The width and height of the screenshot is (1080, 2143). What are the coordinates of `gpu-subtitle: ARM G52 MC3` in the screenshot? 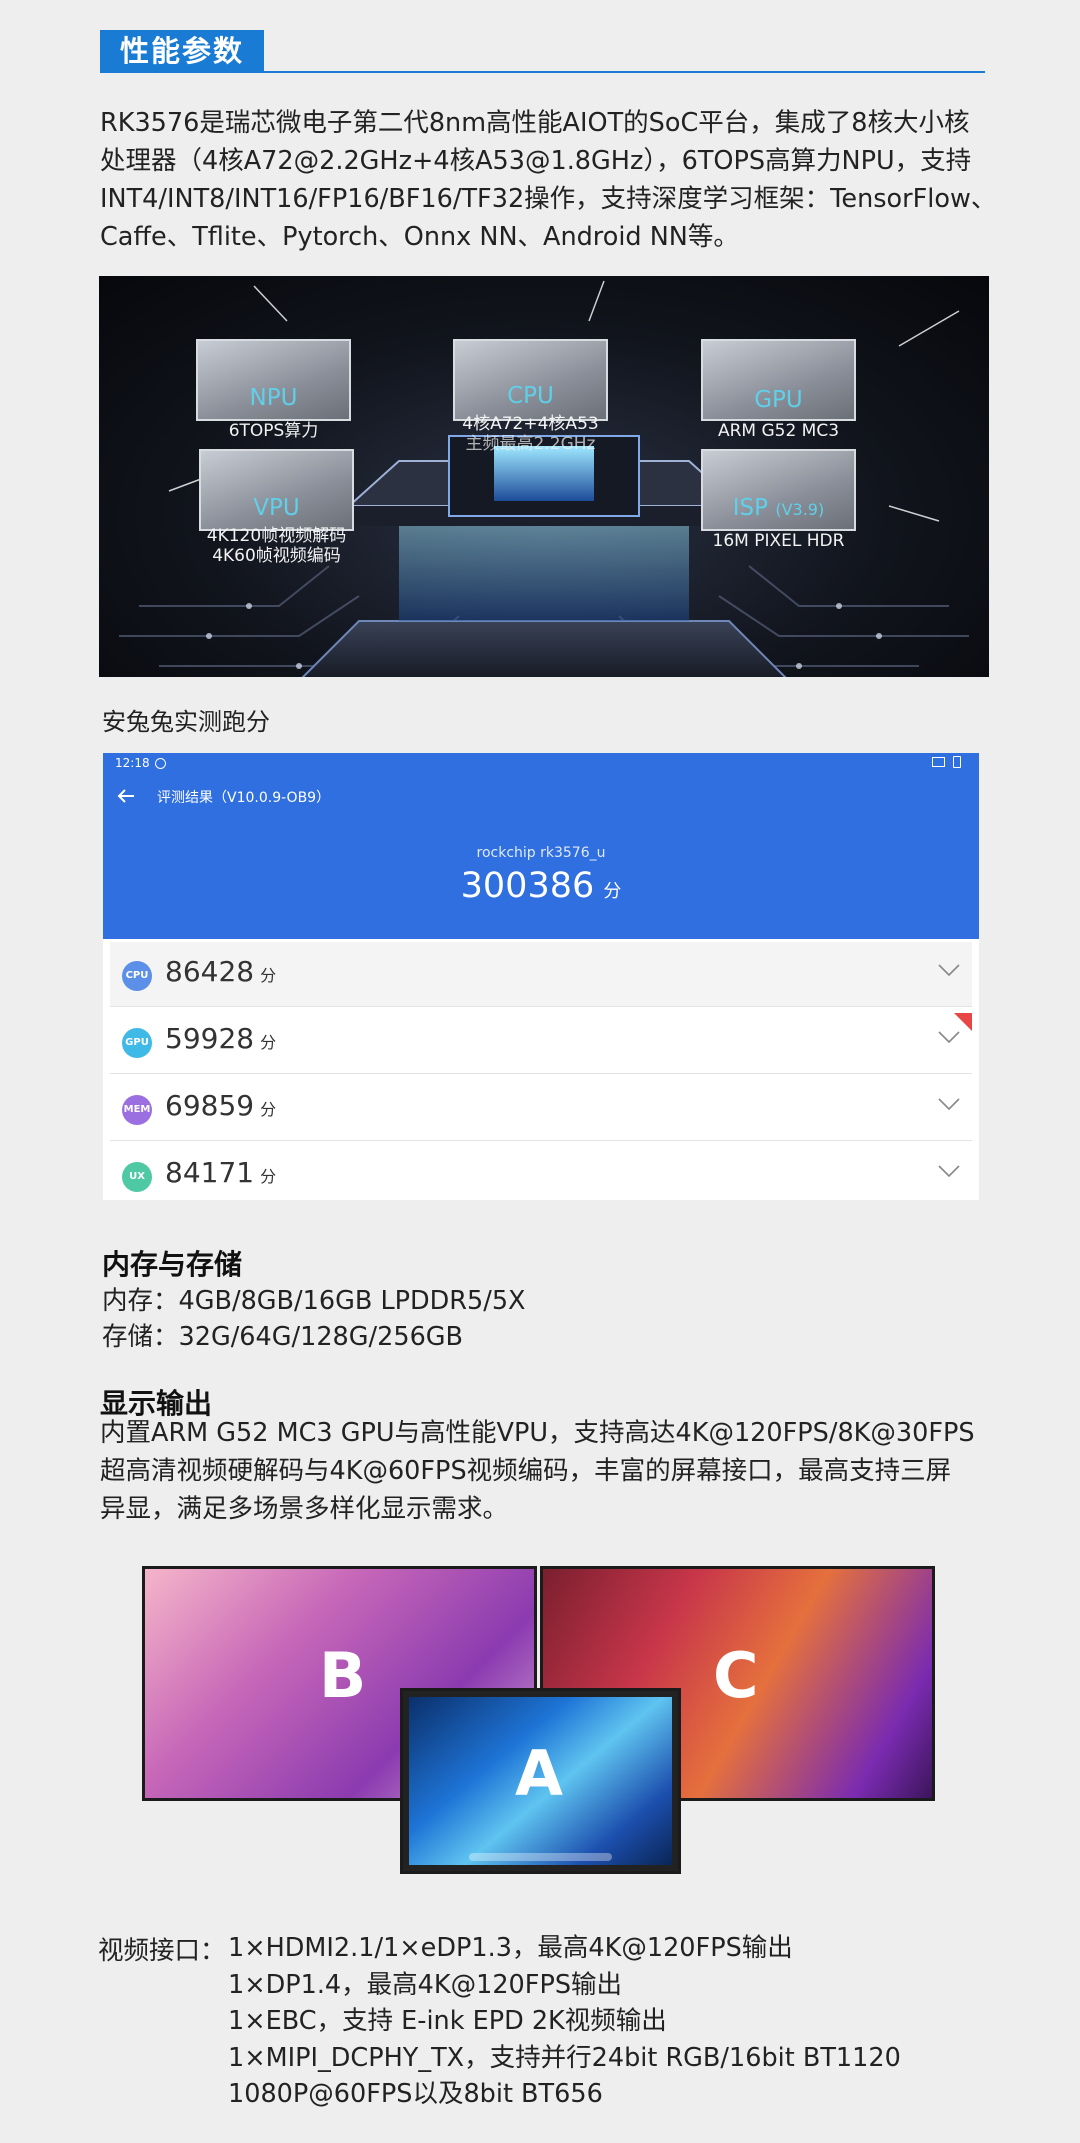 It's located at (778, 431).